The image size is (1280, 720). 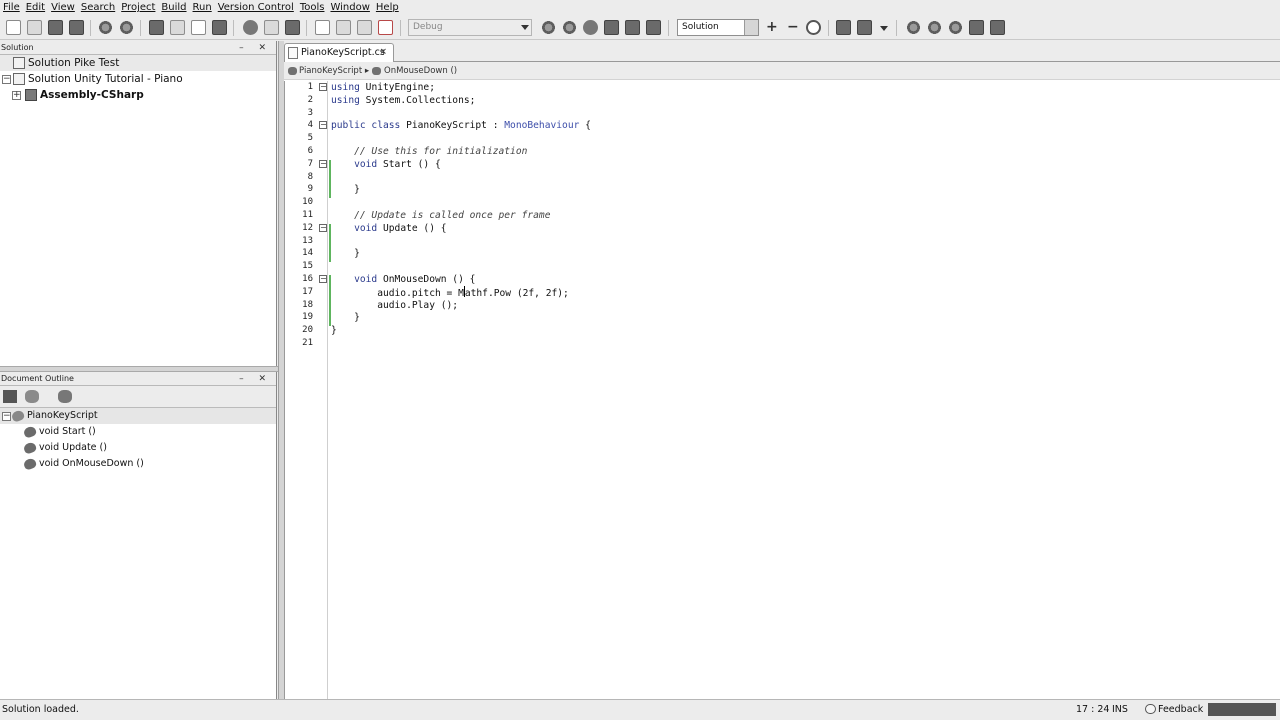 I want to click on attach-icon, so click(x=653, y=27).